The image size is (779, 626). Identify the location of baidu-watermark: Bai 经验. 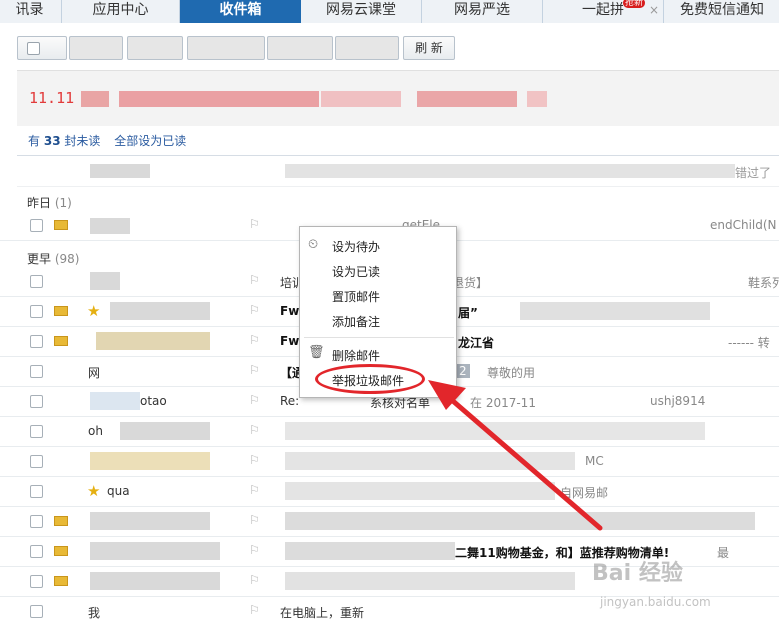
(637, 573).